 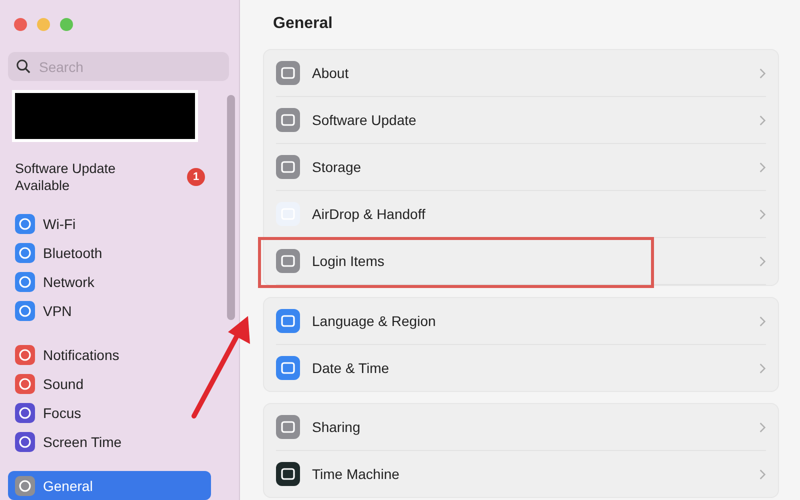 What do you see at coordinates (521, 368) in the screenshot?
I see `settings-row: Date & Time` at bounding box center [521, 368].